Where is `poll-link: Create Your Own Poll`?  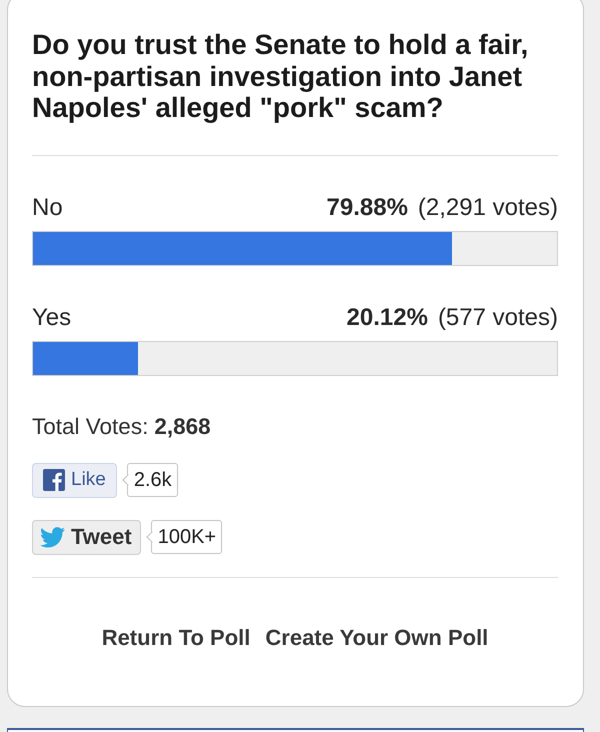 poll-link: Create Your Own Poll is located at coordinates (376, 637).